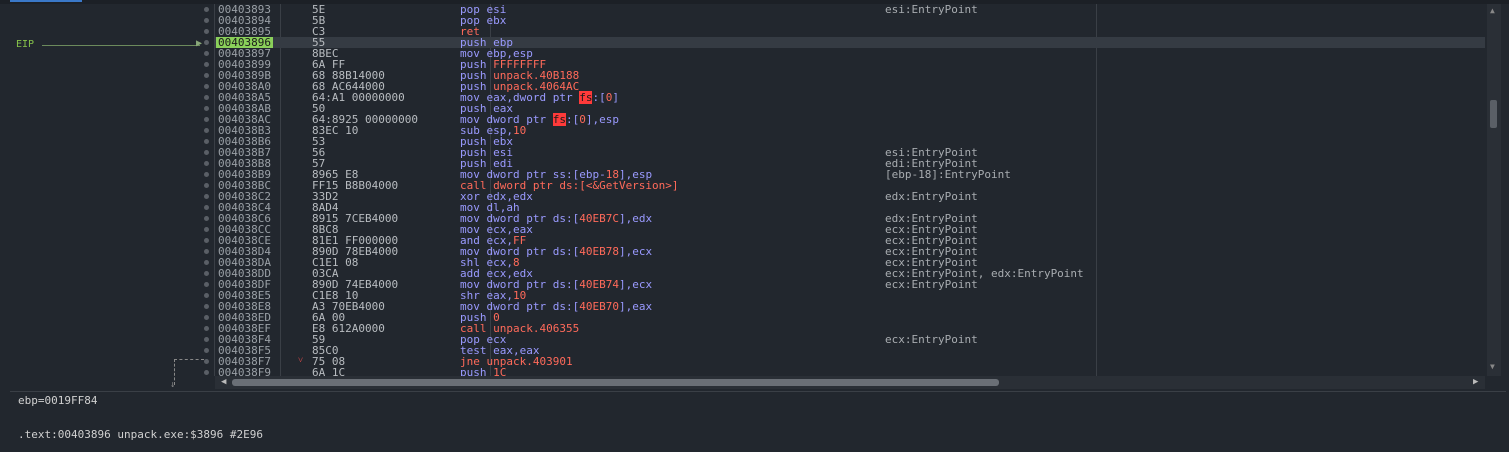 The width and height of the screenshot is (1509, 452). I want to click on disasm-row: 004038E5 C1E8 10 shr eax,10, so click(850, 295).